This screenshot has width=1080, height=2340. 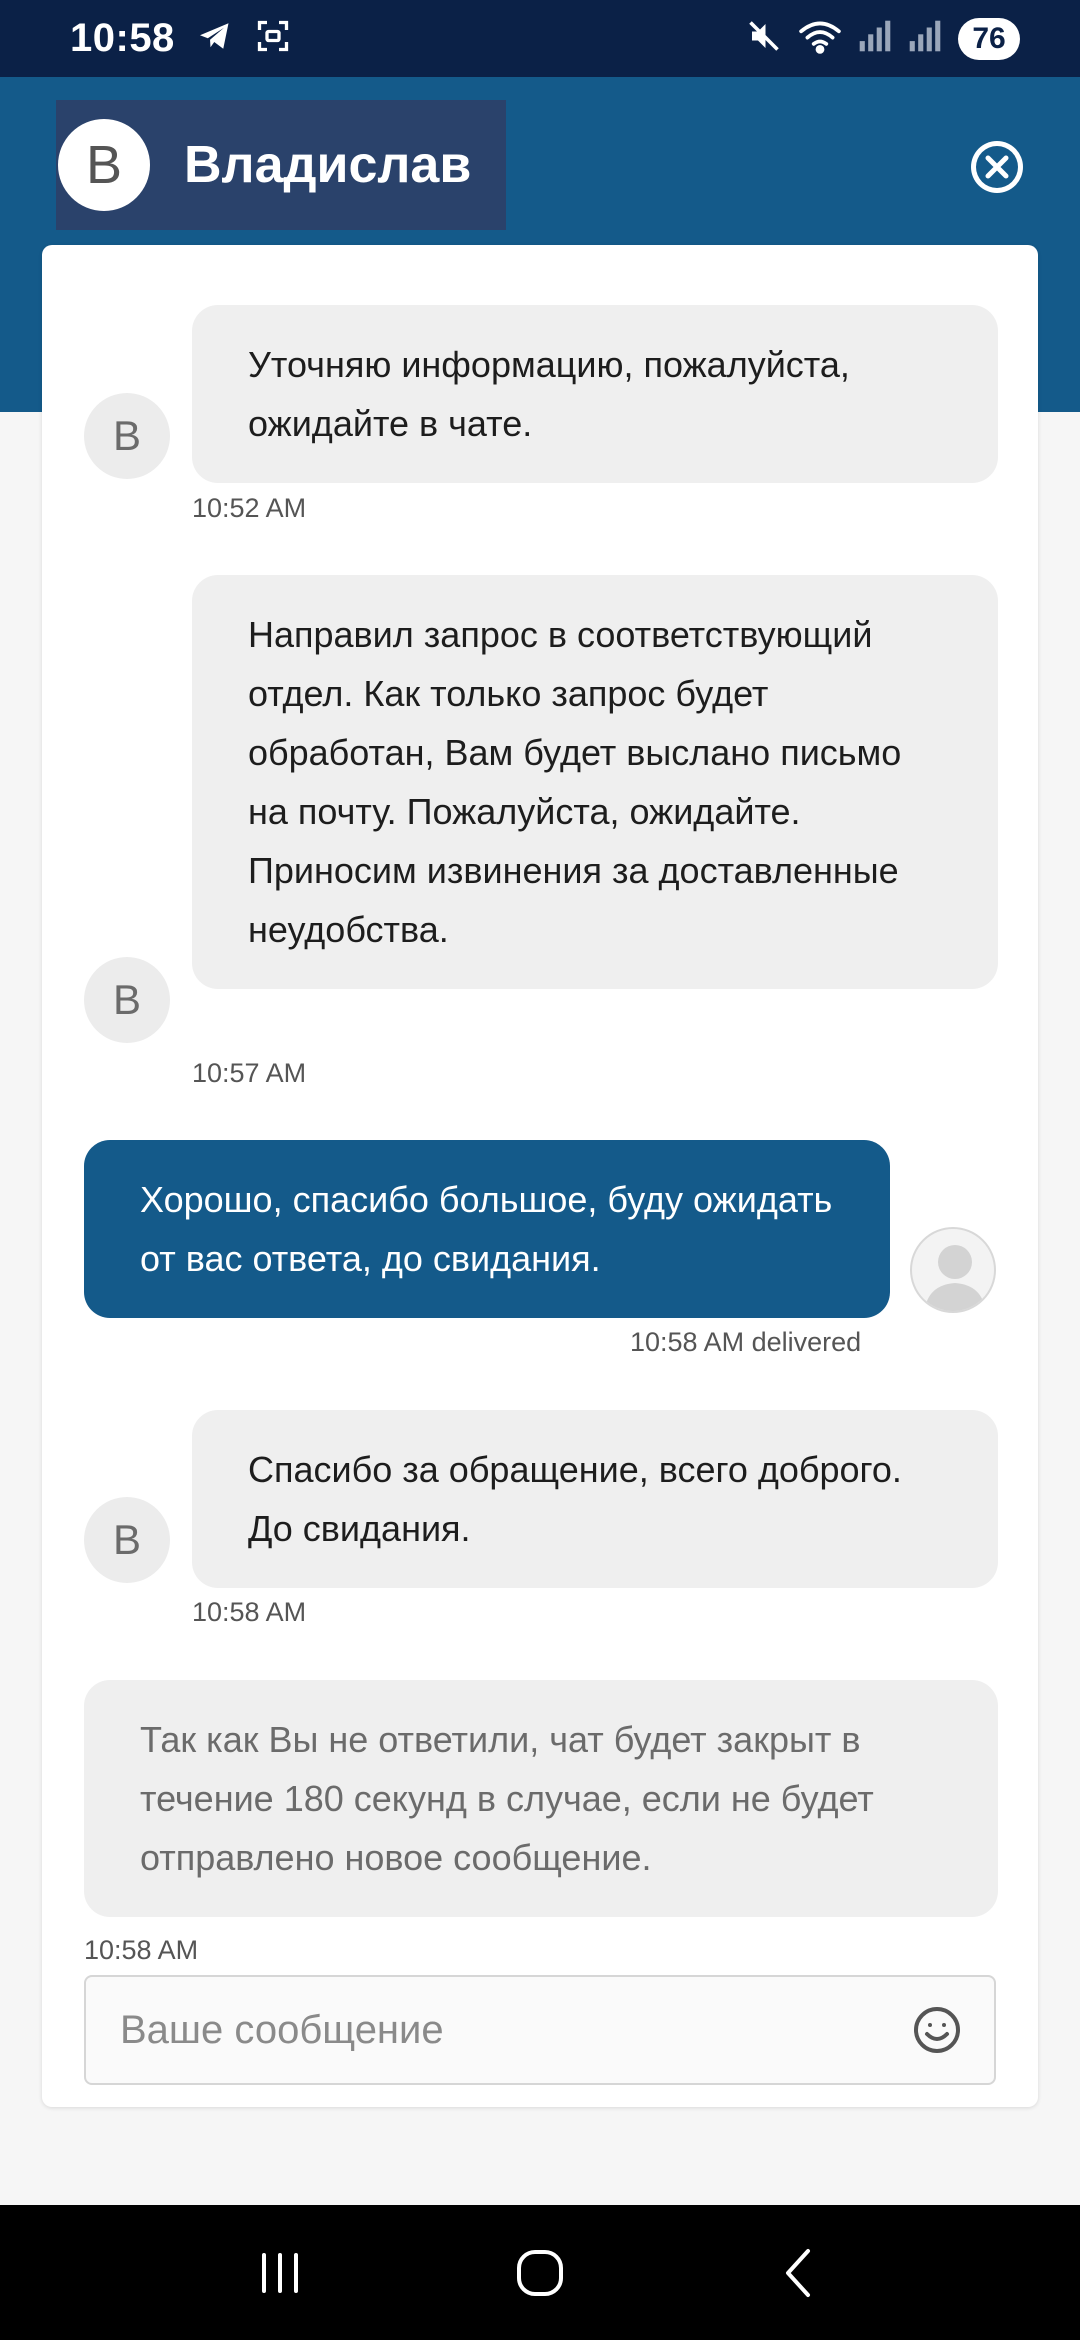 I want to click on telegram-icon, so click(x=215, y=38).